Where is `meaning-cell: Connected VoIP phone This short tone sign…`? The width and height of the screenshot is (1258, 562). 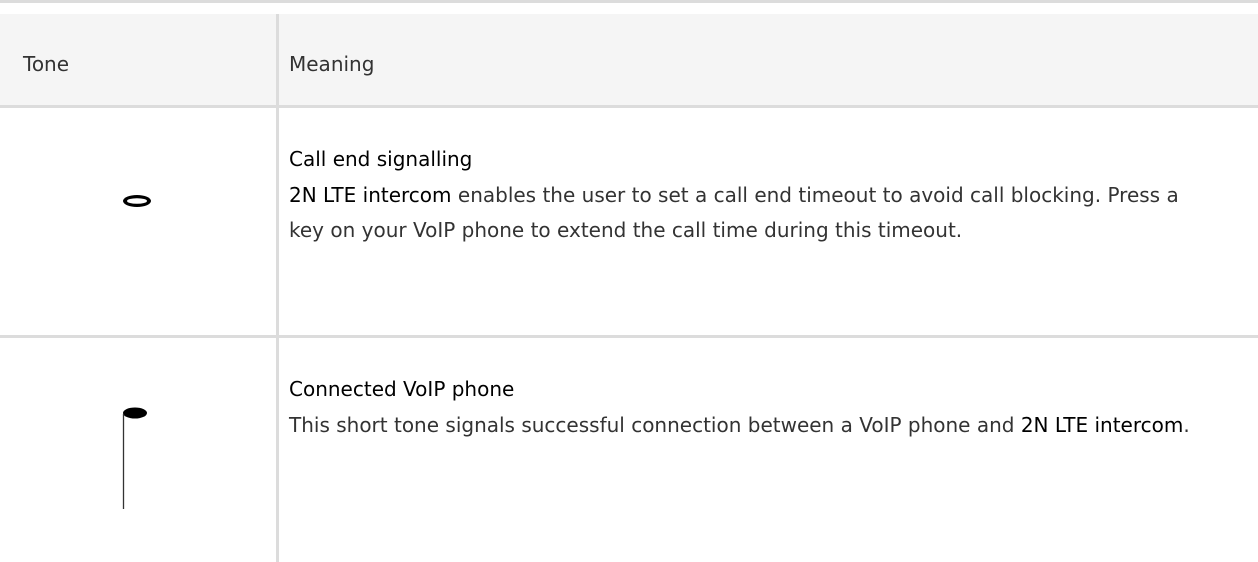 meaning-cell: Connected VoIP phone This short tone sign… is located at coordinates (754, 407).